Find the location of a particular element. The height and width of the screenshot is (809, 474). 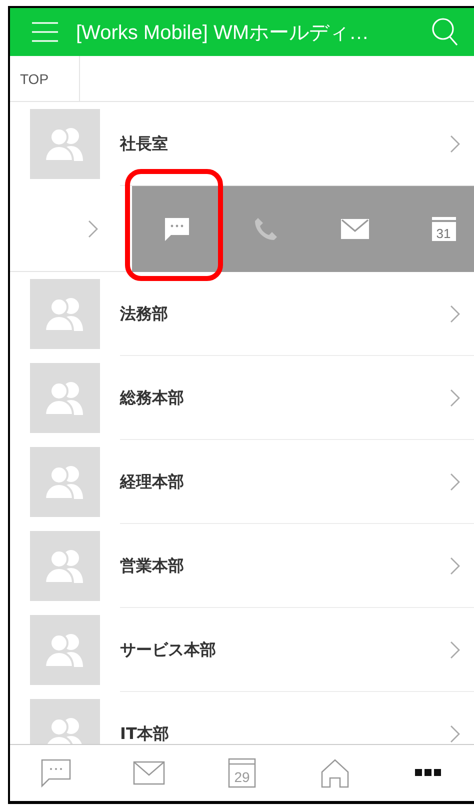

calendar-date: 31 is located at coordinates (443, 234).